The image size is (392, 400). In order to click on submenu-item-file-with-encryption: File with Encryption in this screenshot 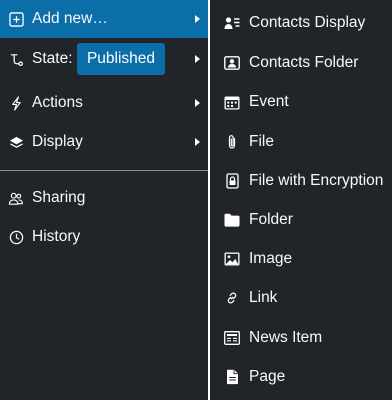, I will do `click(301, 181)`.